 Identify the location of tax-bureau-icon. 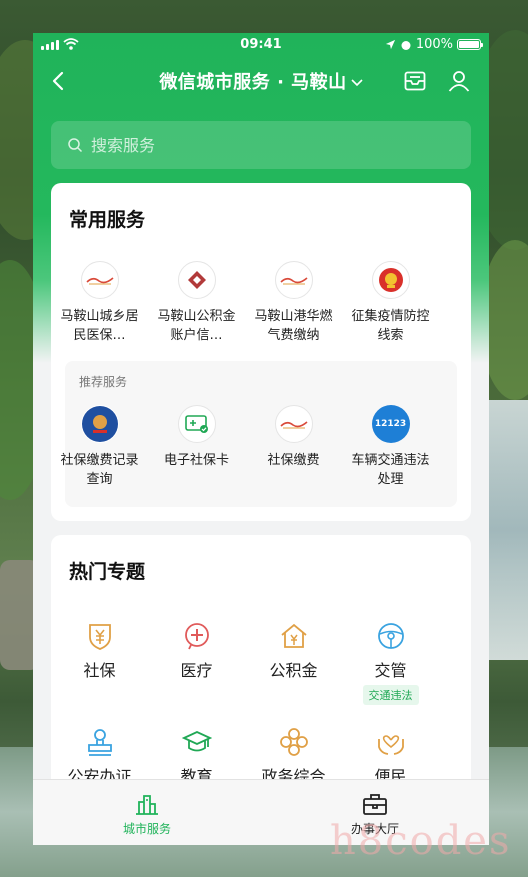
(99, 424).